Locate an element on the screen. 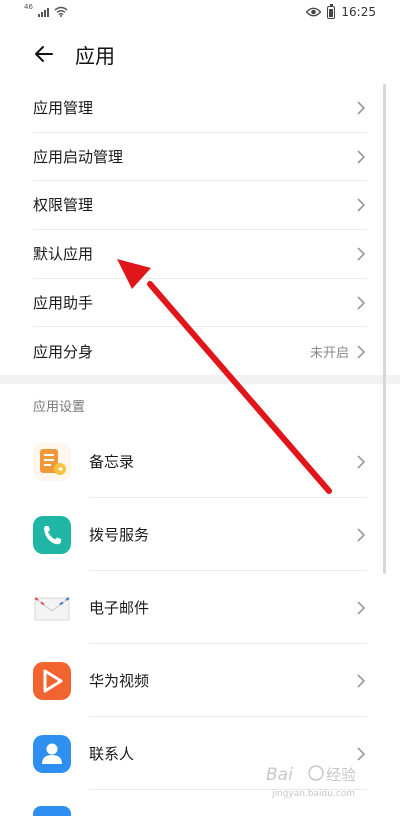 The height and width of the screenshot is (816, 400). battery-icon is located at coordinates (331, 11).